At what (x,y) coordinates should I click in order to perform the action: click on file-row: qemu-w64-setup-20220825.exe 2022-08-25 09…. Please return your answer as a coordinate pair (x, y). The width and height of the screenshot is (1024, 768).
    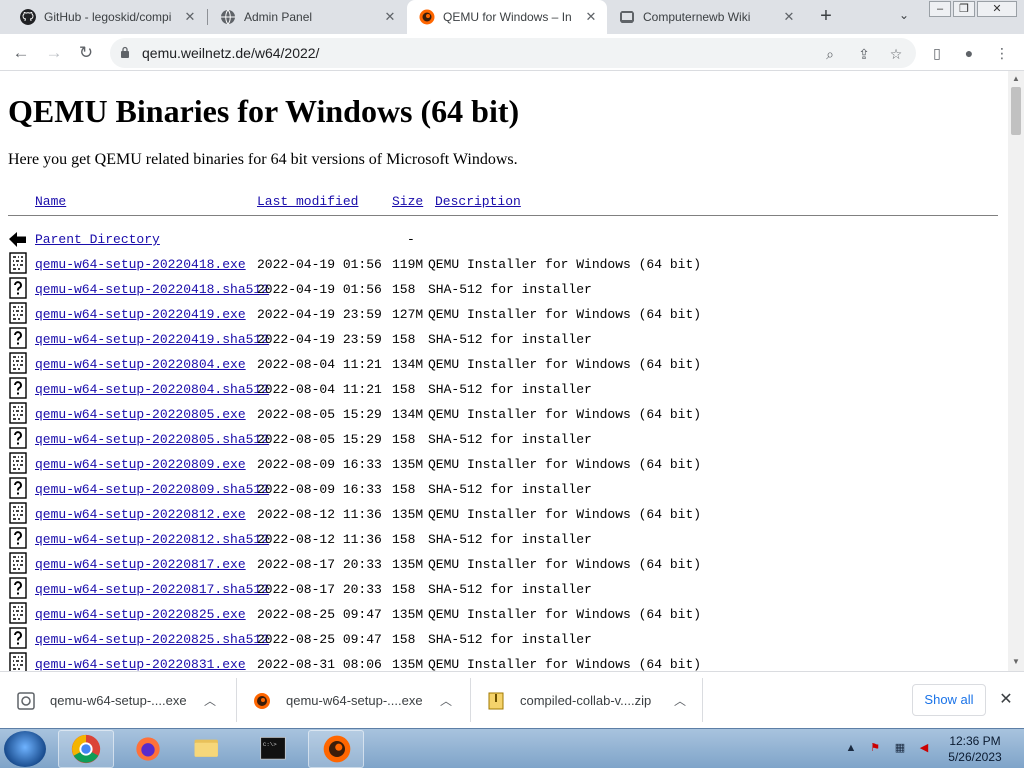
    Looking at the image, I should click on (500, 614).